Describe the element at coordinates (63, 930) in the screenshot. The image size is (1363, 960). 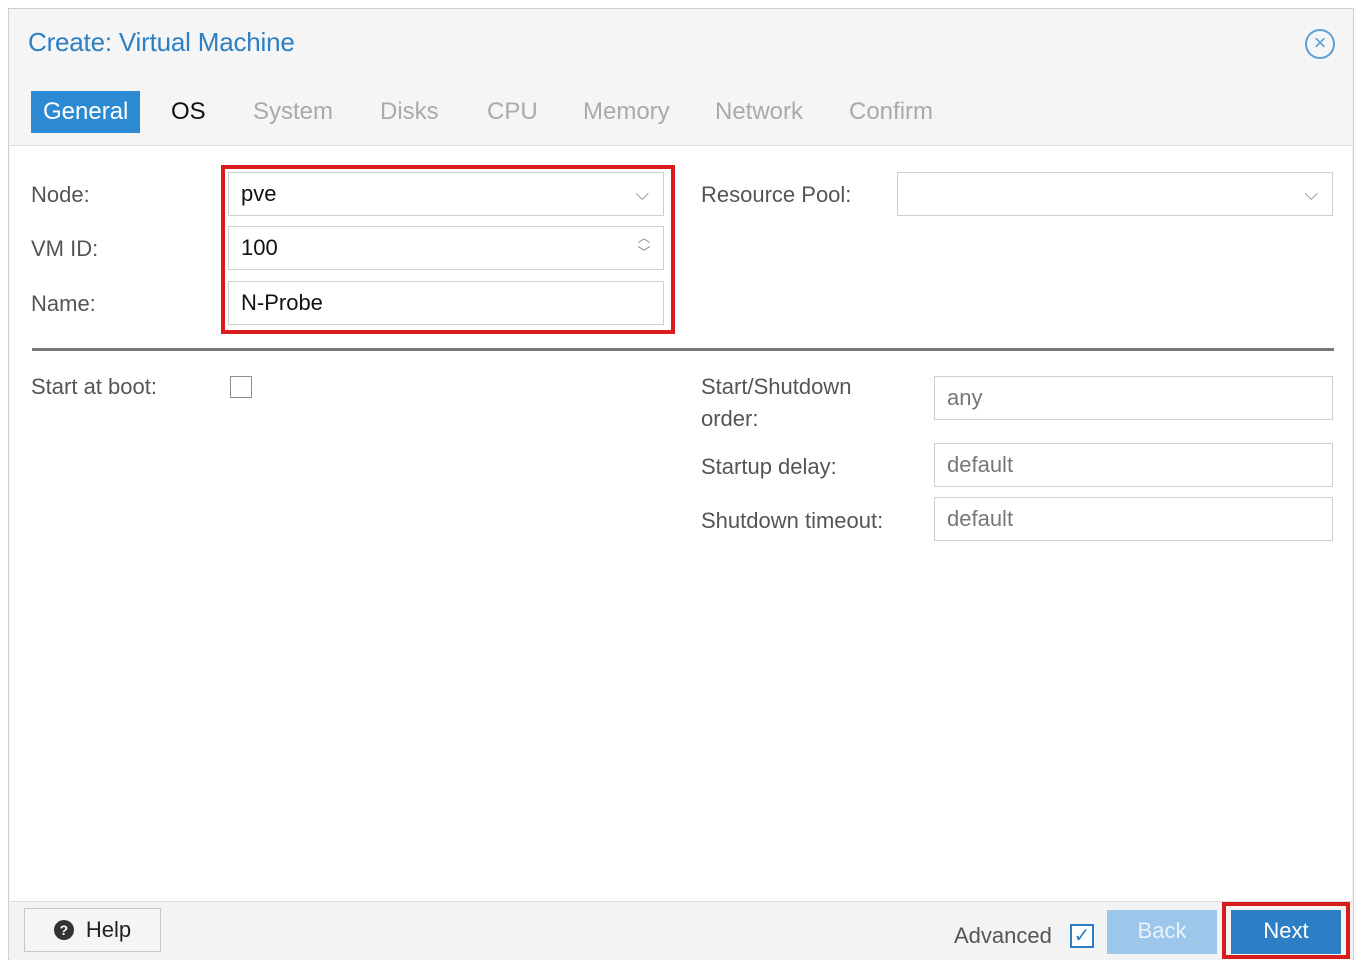
I see `help-icon: ?` at that location.